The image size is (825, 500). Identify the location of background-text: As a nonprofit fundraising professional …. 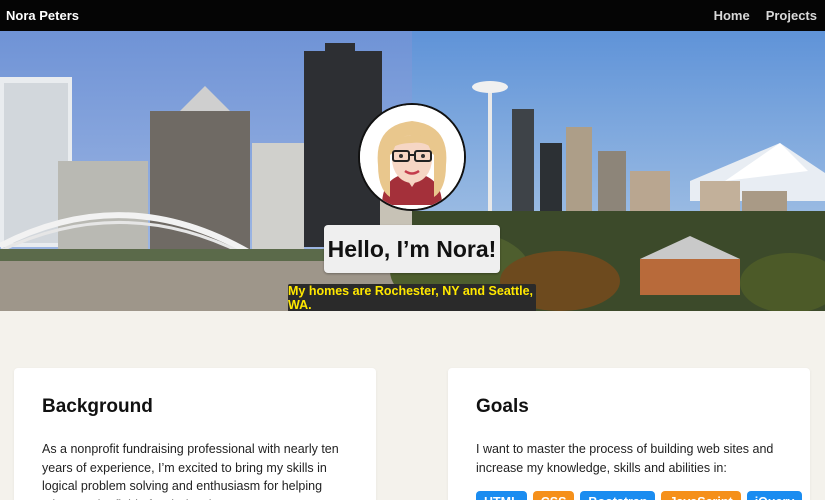
(190, 471).